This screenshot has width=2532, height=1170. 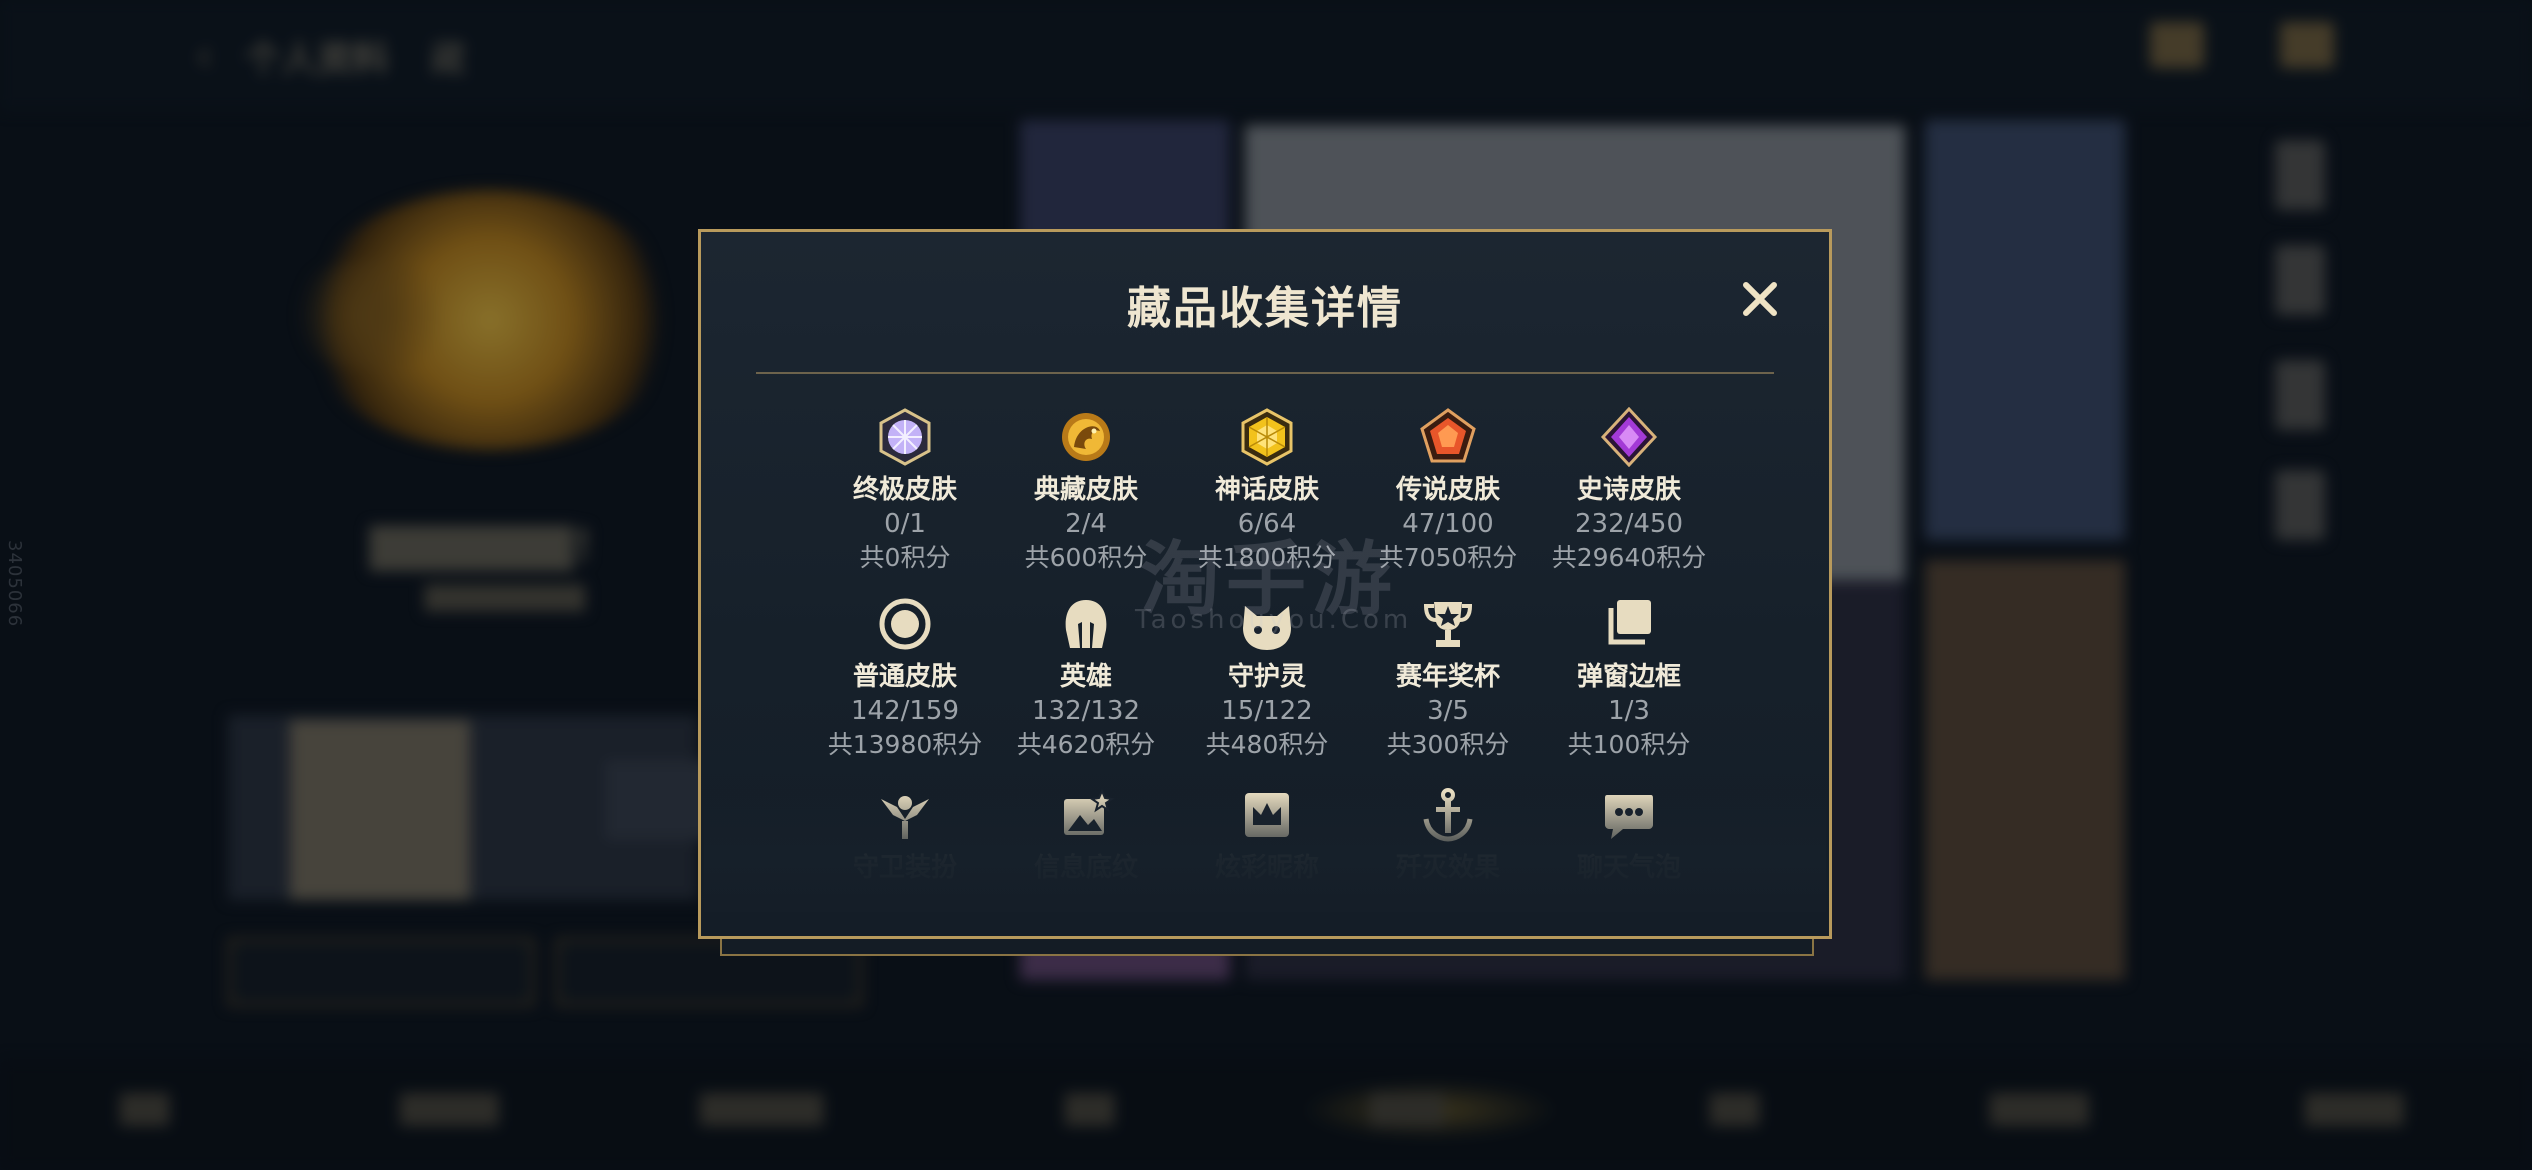 What do you see at coordinates (1265, 373) in the screenshot?
I see `title-divider` at bounding box center [1265, 373].